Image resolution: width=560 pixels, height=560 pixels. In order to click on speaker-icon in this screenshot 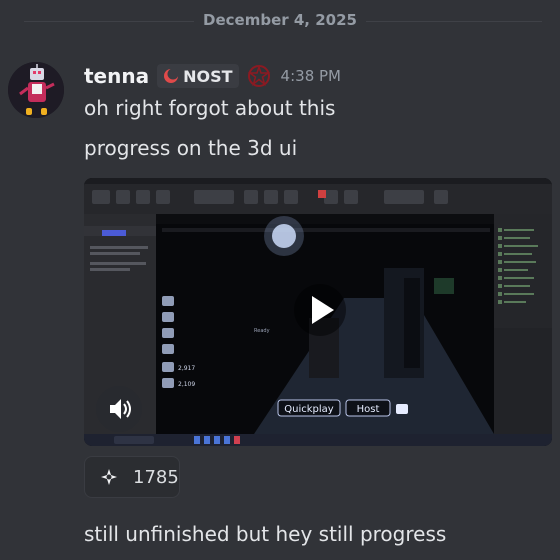, I will do `click(120, 409)`.